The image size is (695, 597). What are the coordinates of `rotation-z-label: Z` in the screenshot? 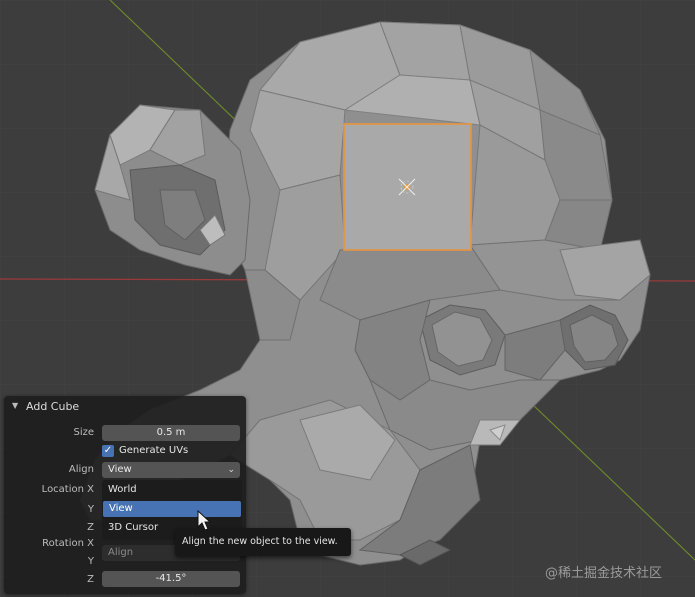 It's located at (90, 579).